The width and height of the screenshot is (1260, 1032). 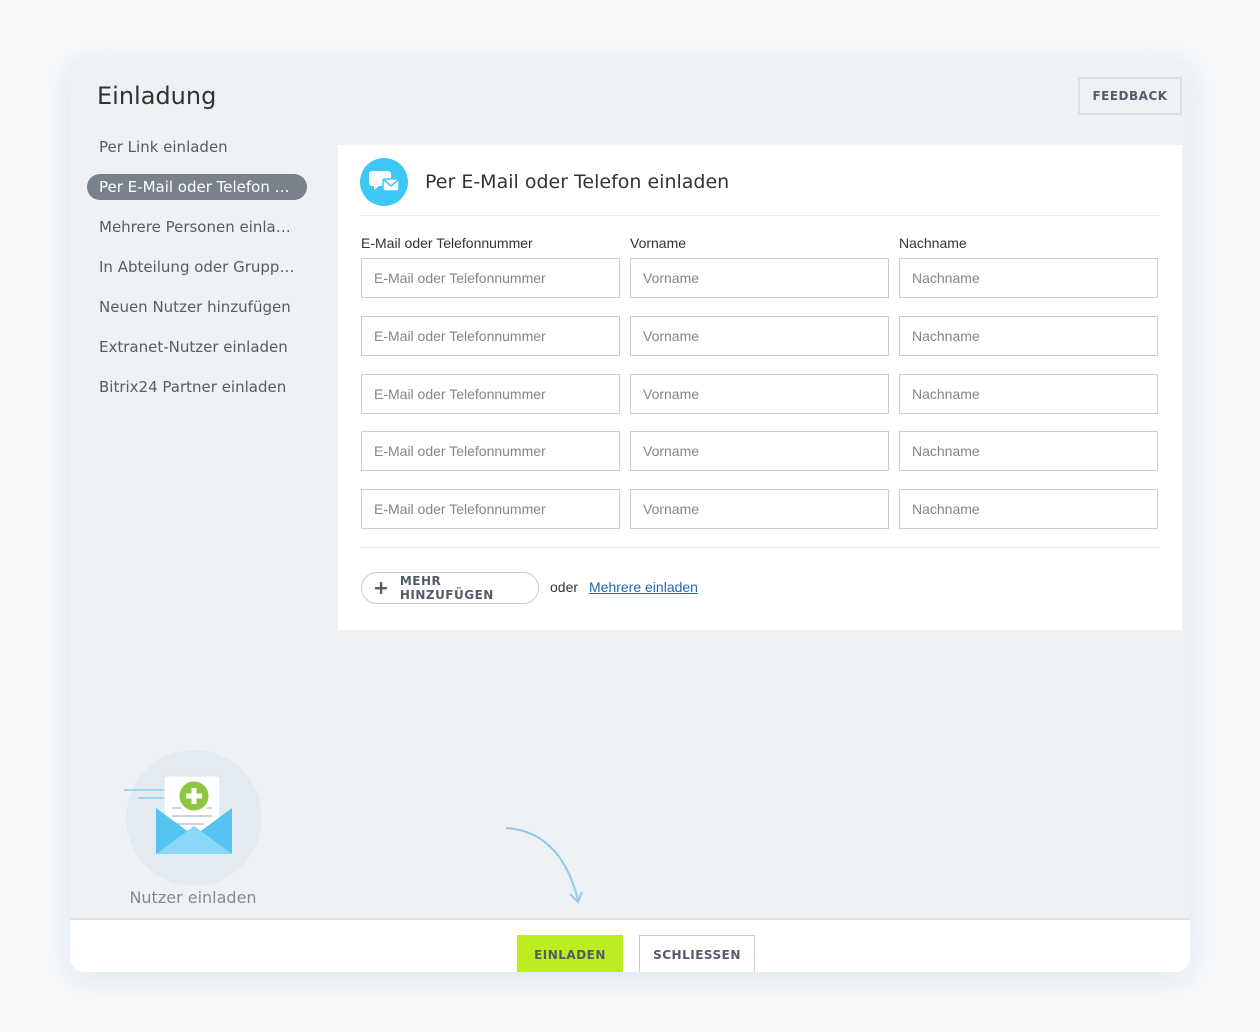 I want to click on sidebar-item-partner: Bitrix24 Partner einladen, so click(x=197, y=387).